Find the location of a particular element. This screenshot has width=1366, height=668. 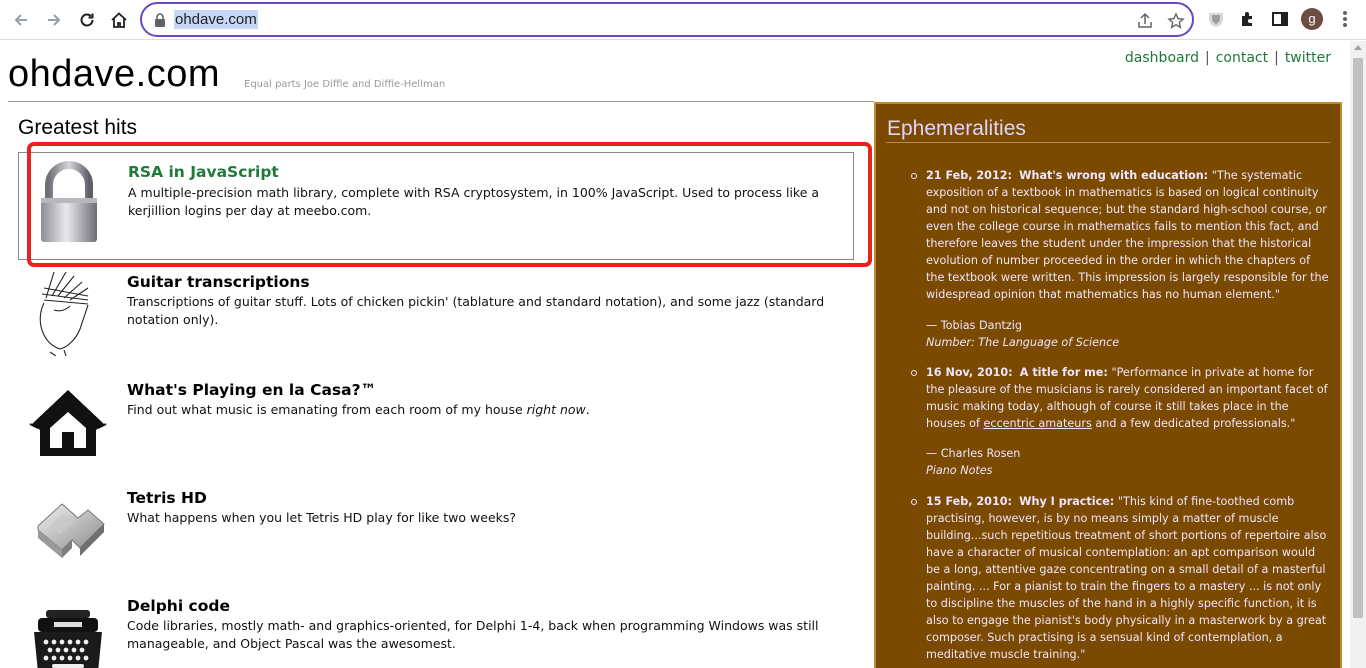

home-button is located at coordinates (119, 20).